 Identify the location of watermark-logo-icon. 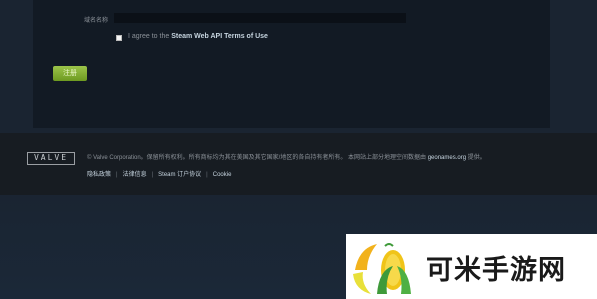
(382, 268).